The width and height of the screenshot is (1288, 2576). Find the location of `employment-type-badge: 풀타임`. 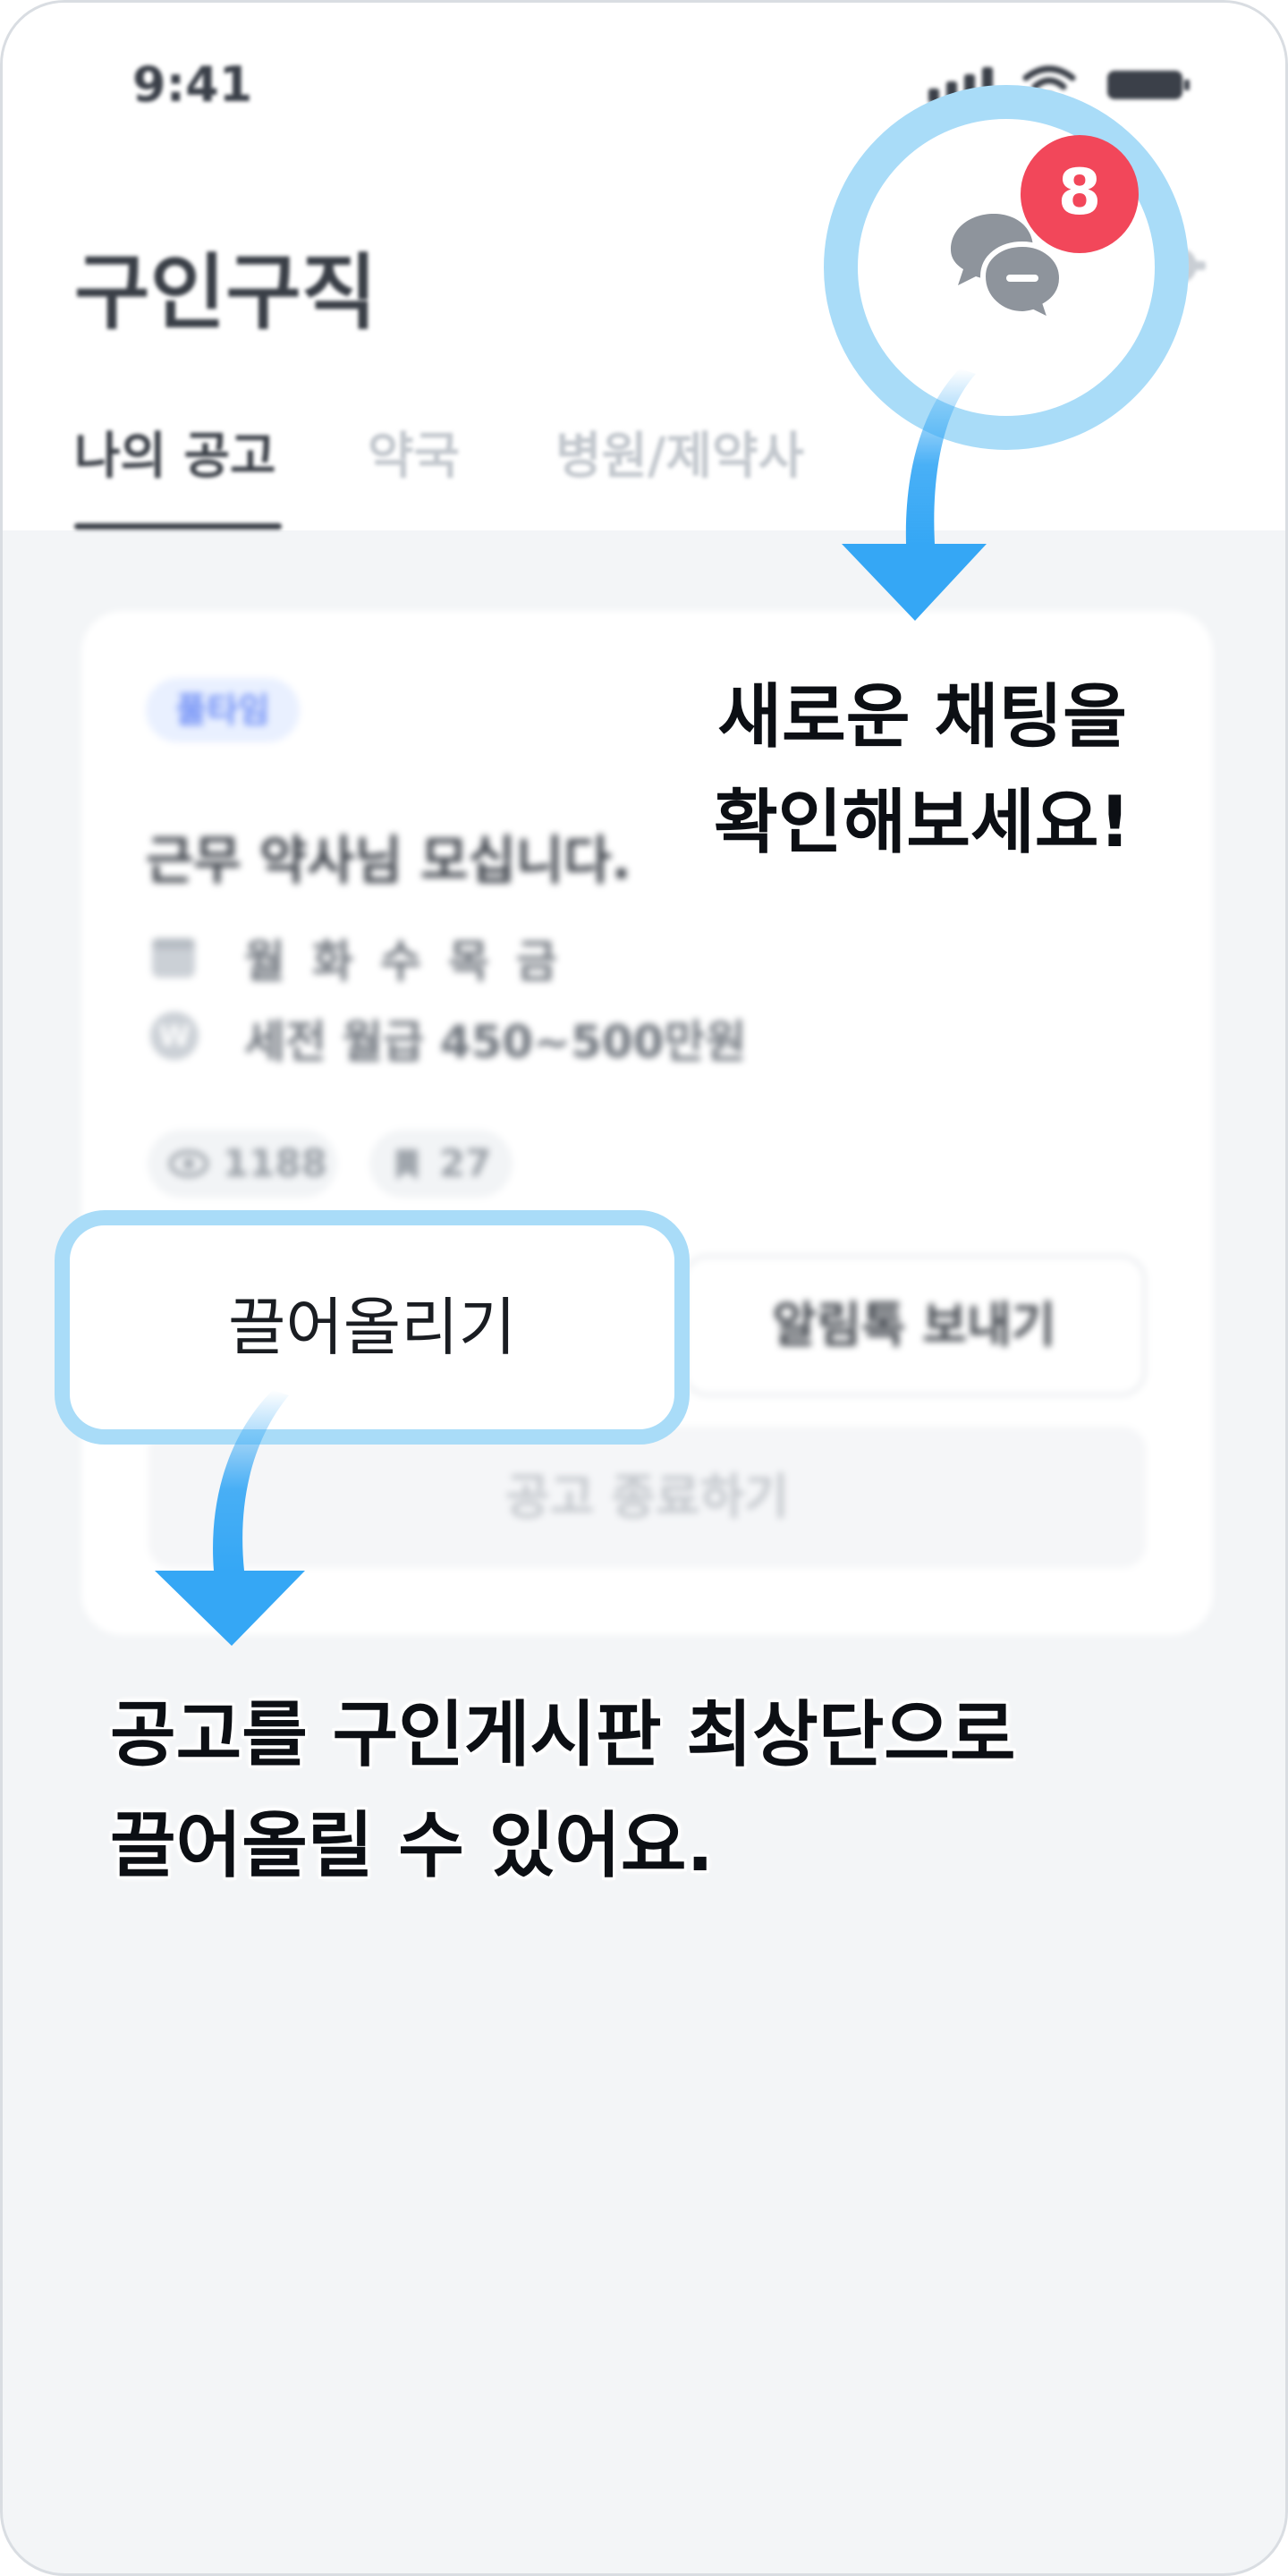

employment-type-badge: 풀타임 is located at coordinates (223, 710).